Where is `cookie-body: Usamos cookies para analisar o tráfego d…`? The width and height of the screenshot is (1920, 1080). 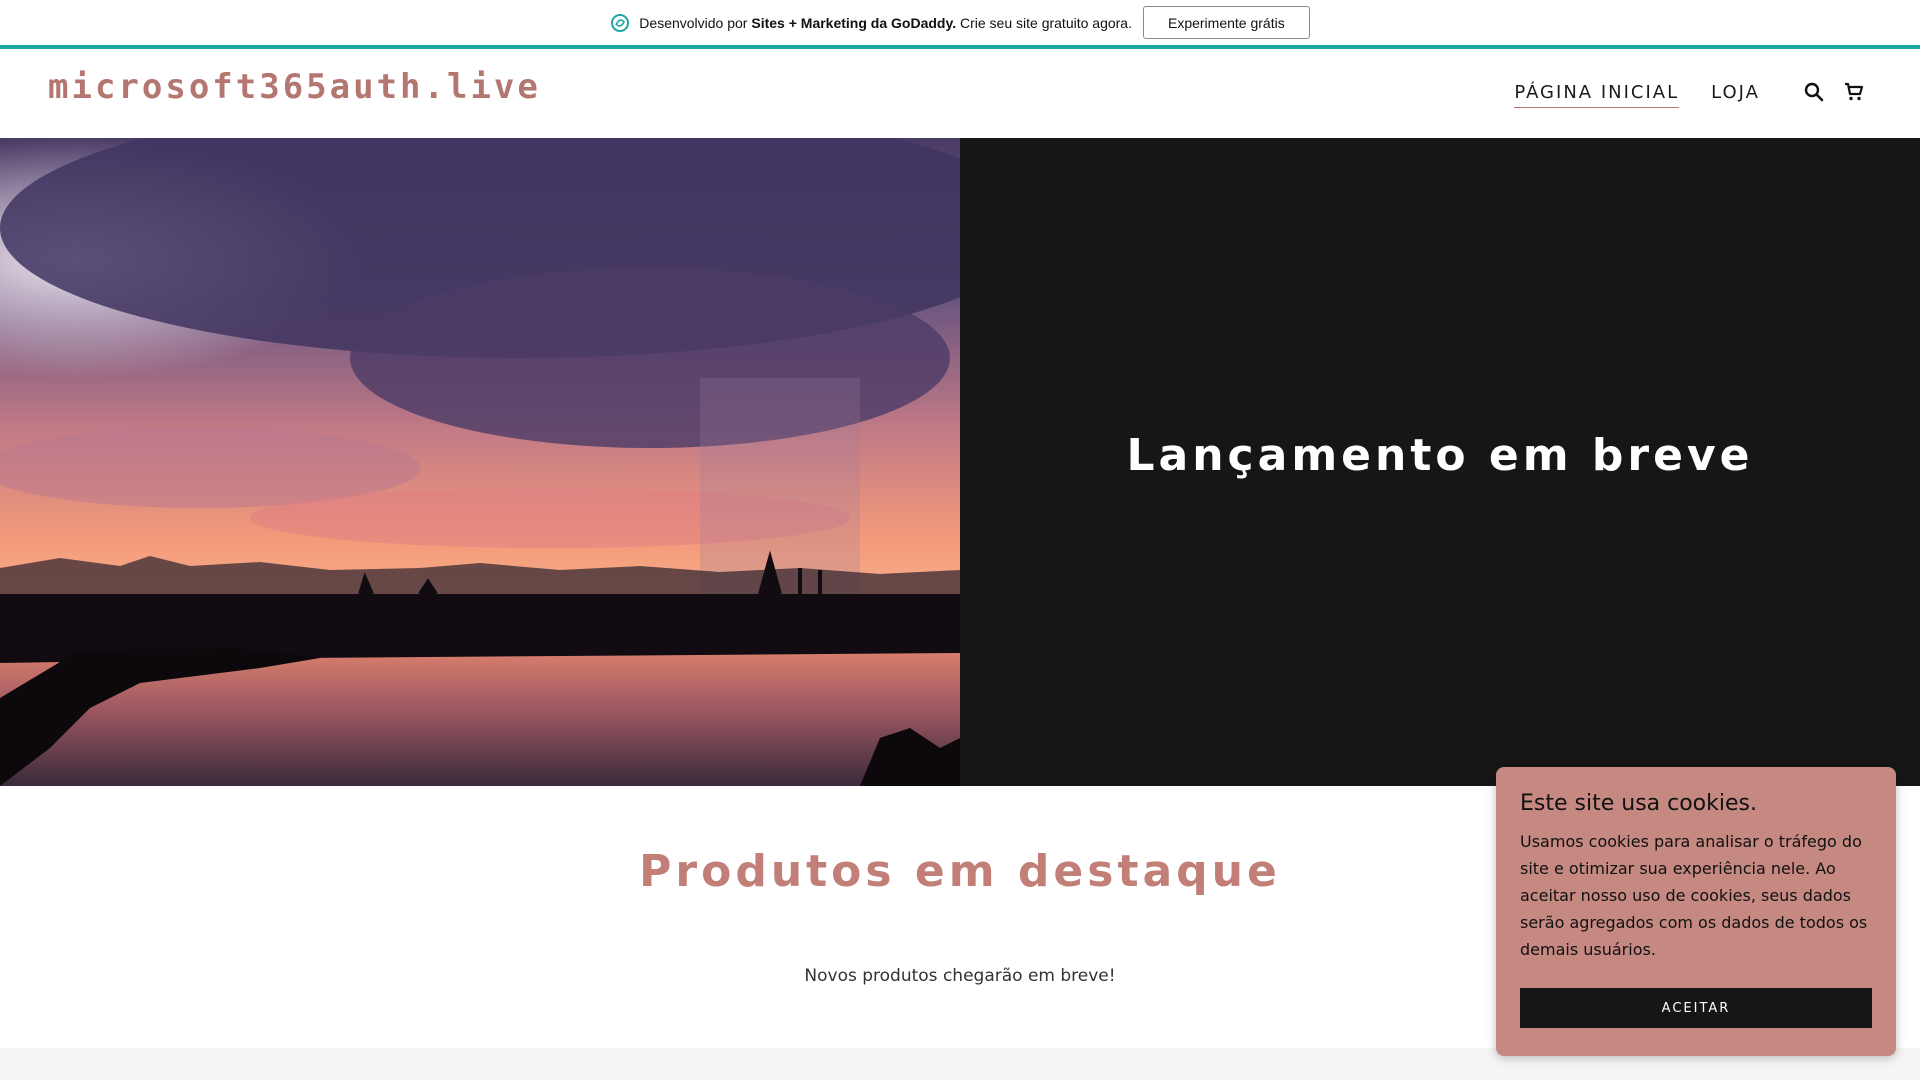 cookie-body: Usamos cookies para analisar o tráfego d… is located at coordinates (1694, 895).